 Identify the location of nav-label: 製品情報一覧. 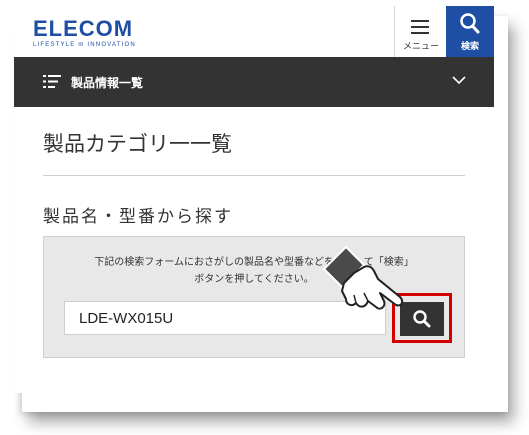
(107, 83).